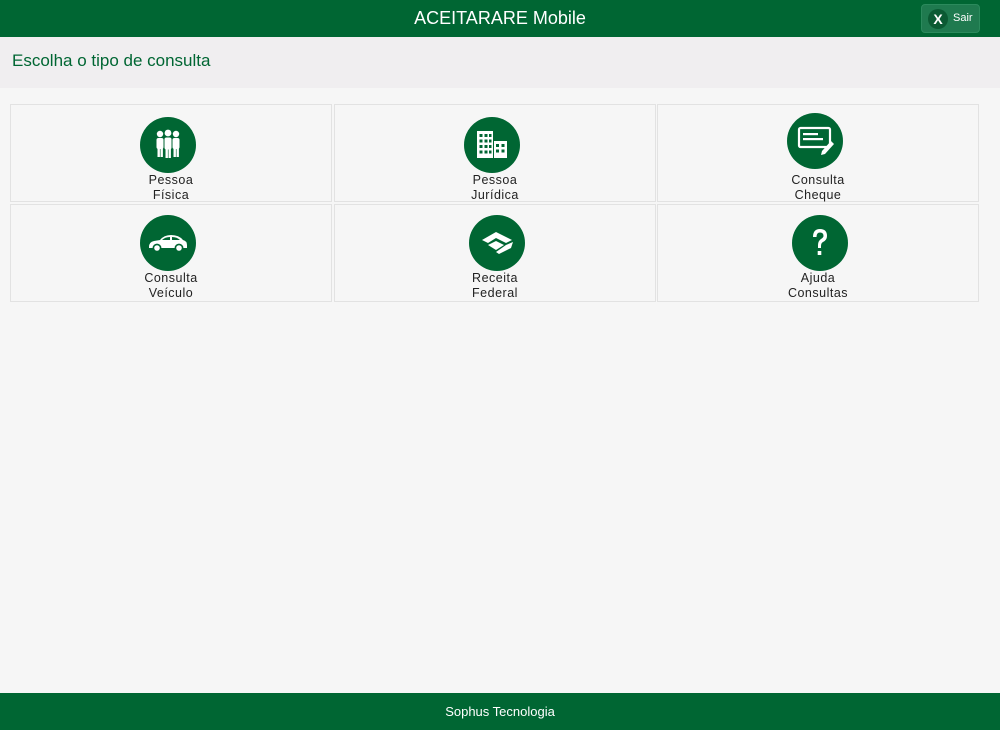 This screenshot has width=1000, height=730. What do you see at coordinates (818, 285) in the screenshot?
I see `tile-label: Ajuda Consultas` at bounding box center [818, 285].